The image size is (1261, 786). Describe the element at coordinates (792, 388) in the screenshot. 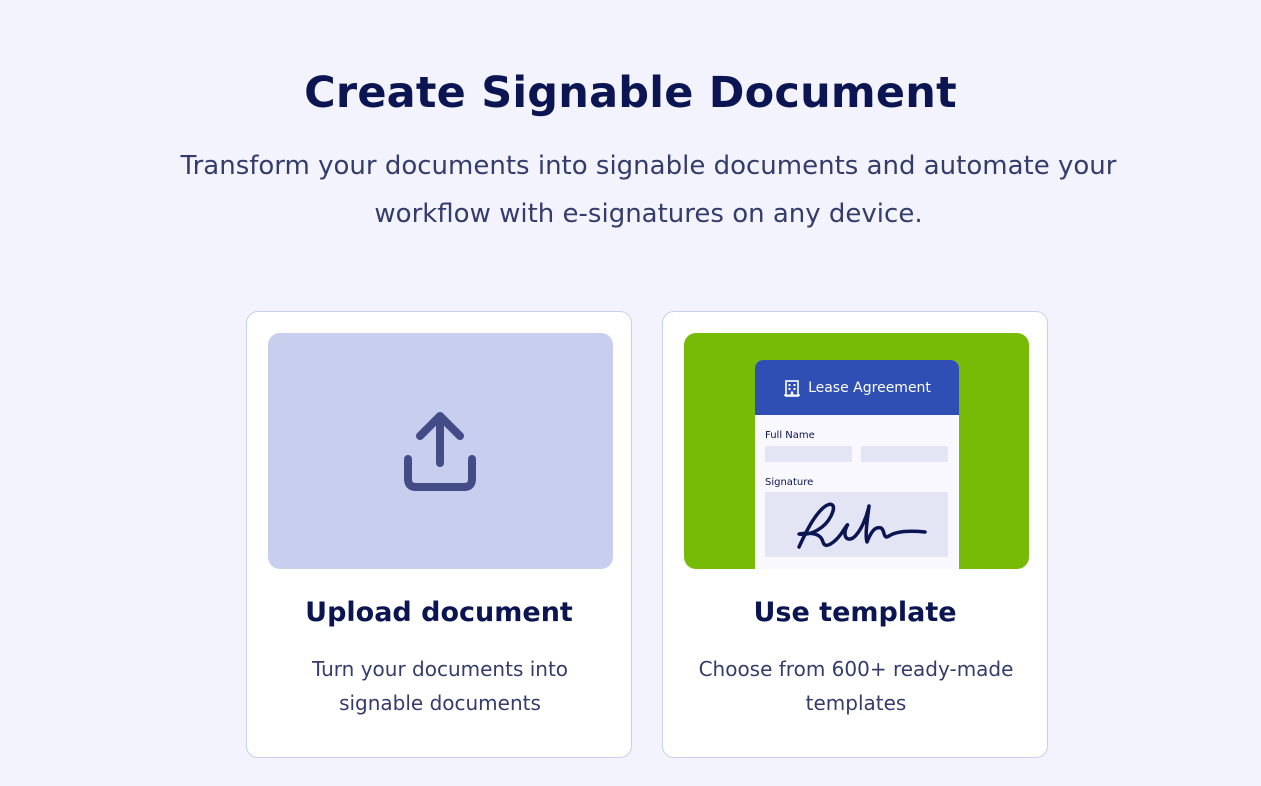

I see `building-icon` at that location.